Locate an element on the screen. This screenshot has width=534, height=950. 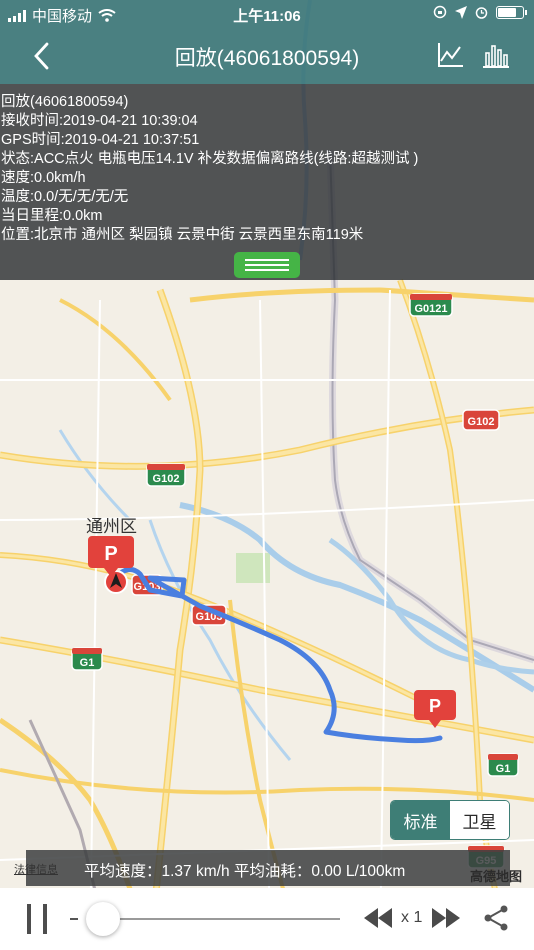
satellite-map-button: 卫星 is located at coordinates (479, 820).